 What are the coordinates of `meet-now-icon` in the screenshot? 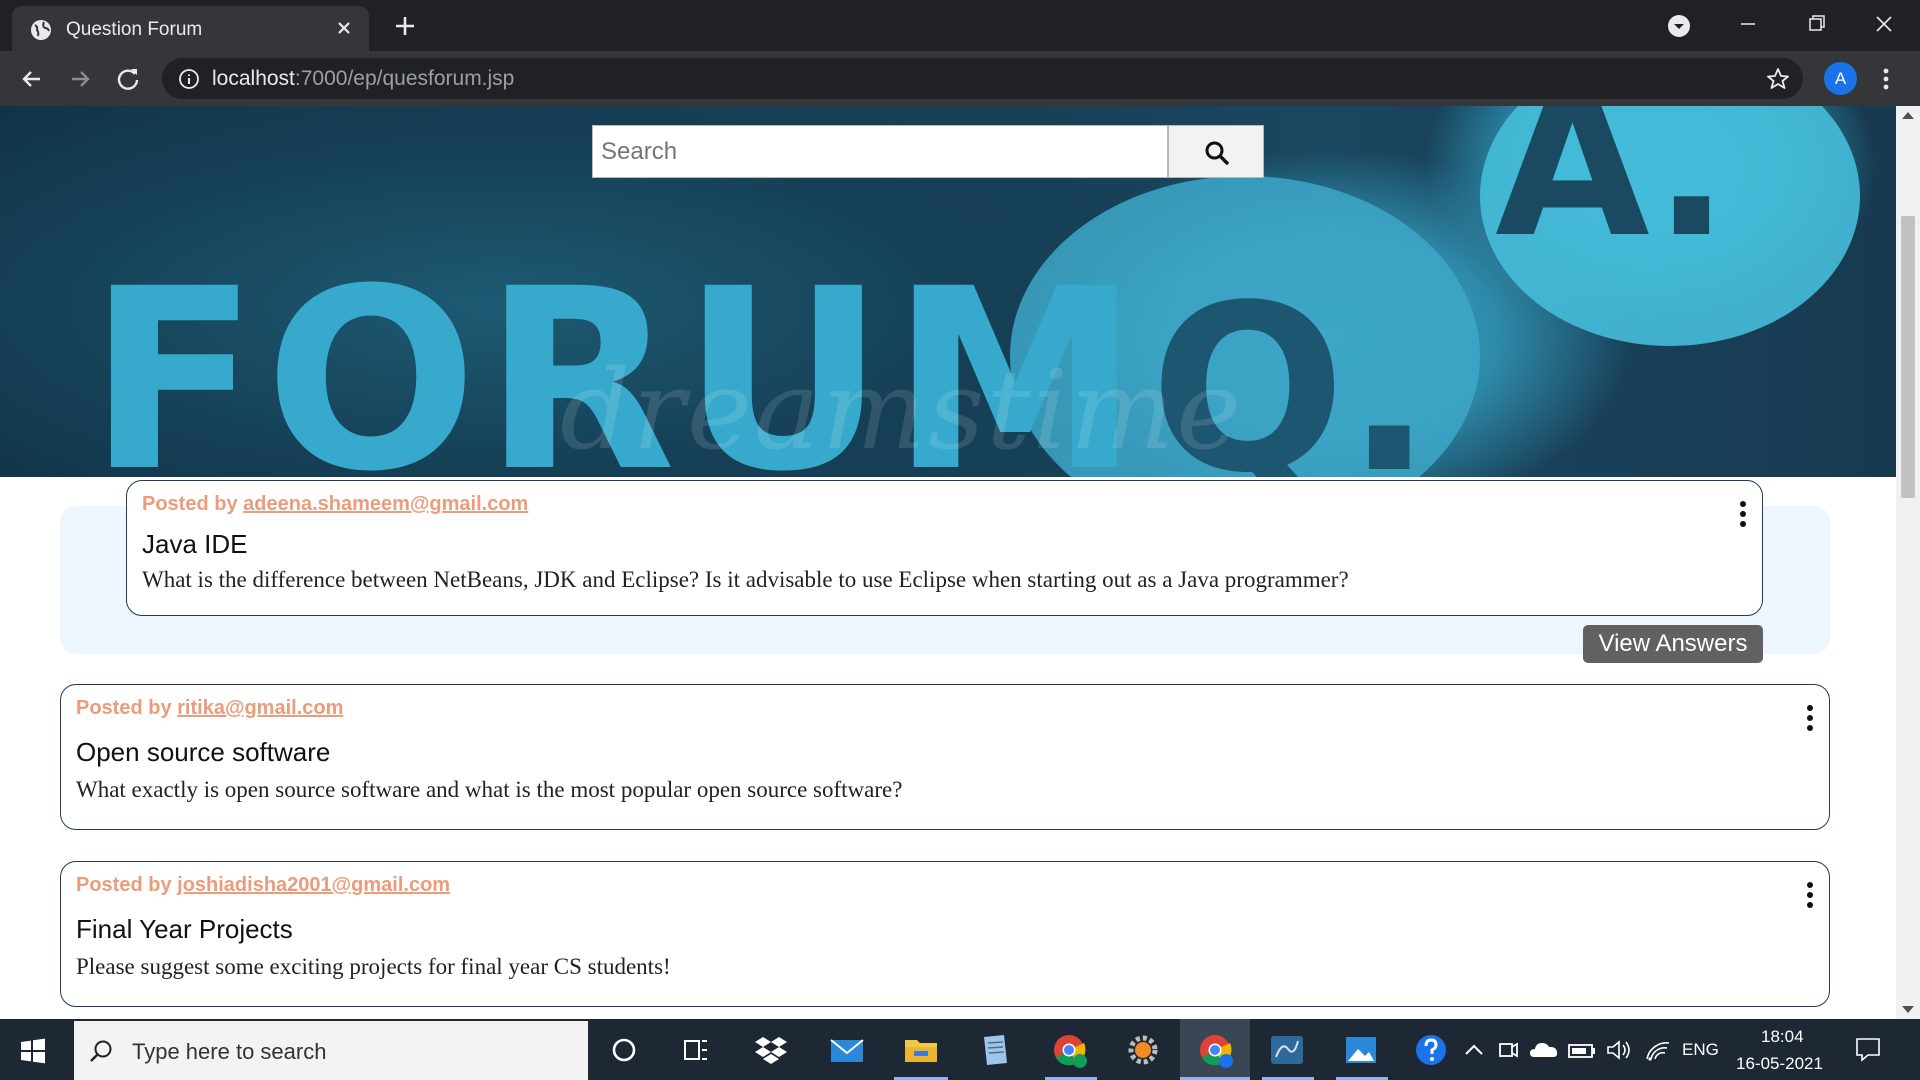 It's located at (1508, 1050).